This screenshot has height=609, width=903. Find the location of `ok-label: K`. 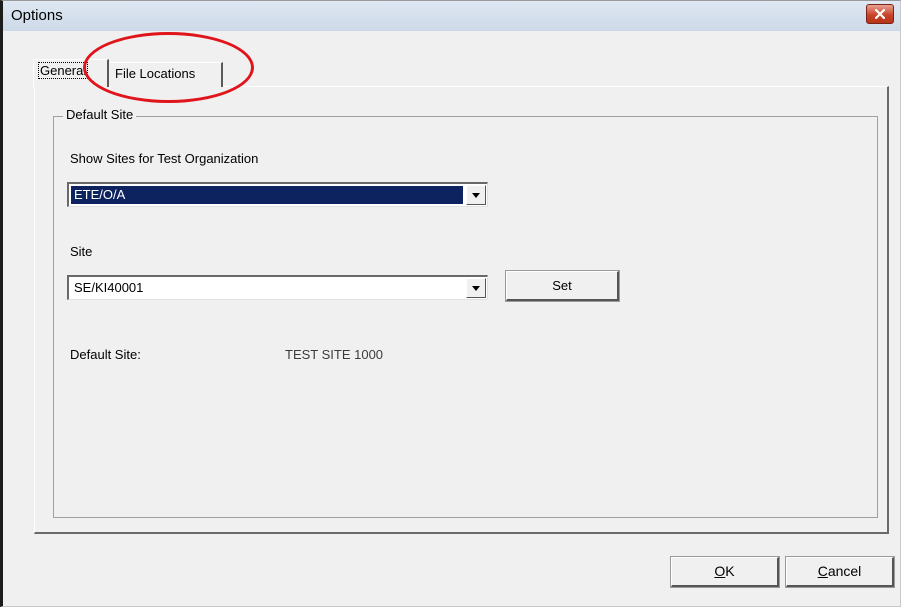

ok-label: K is located at coordinates (730, 571).